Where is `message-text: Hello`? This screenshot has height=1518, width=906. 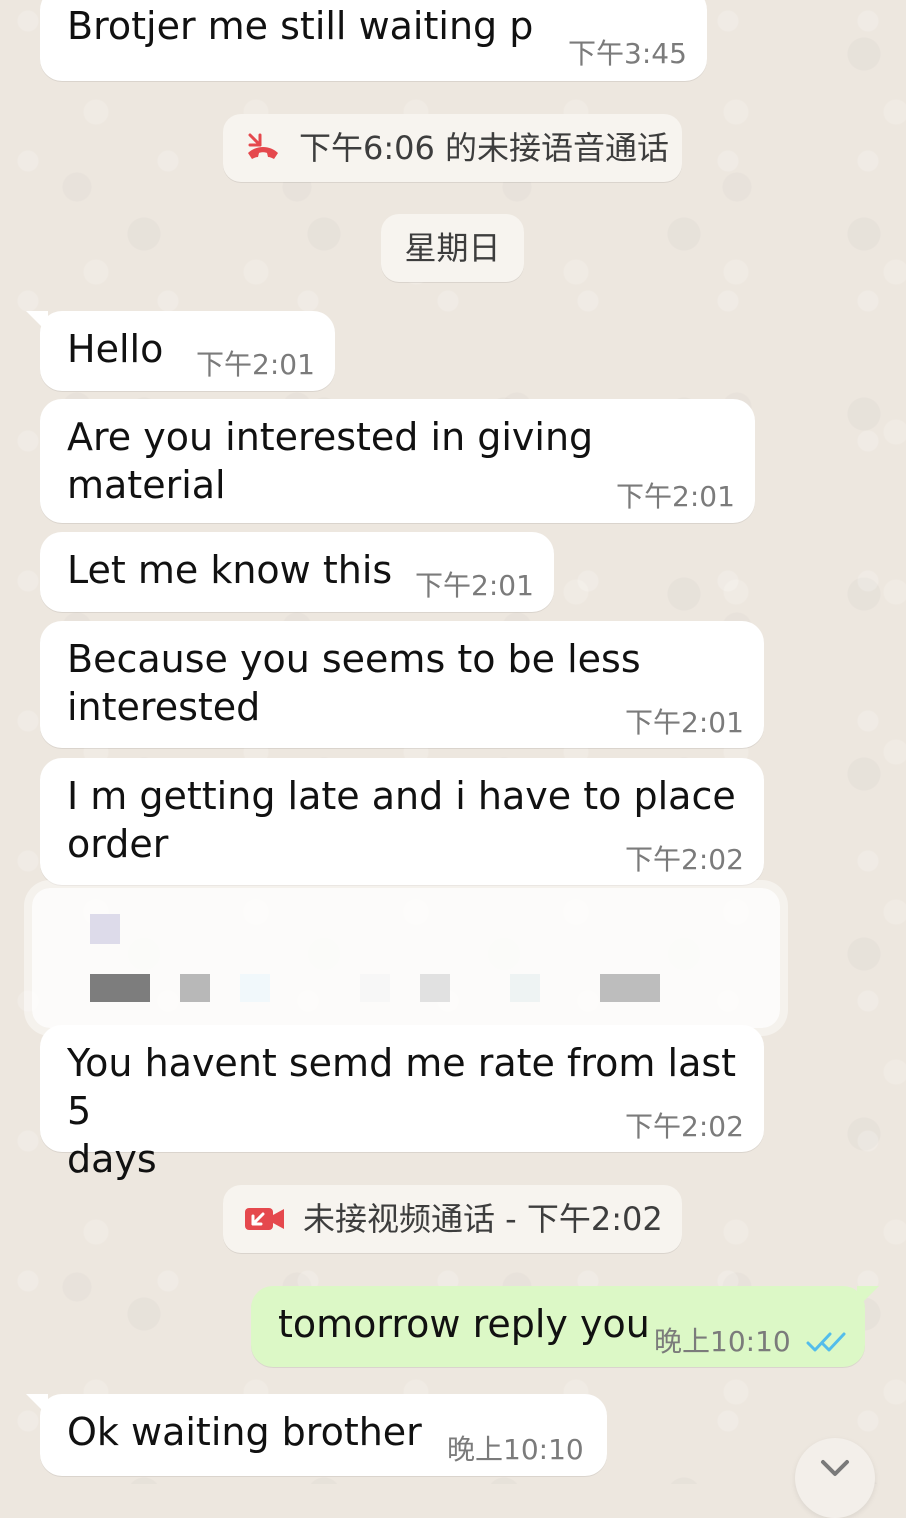
message-text: Hello is located at coordinates (115, 349).